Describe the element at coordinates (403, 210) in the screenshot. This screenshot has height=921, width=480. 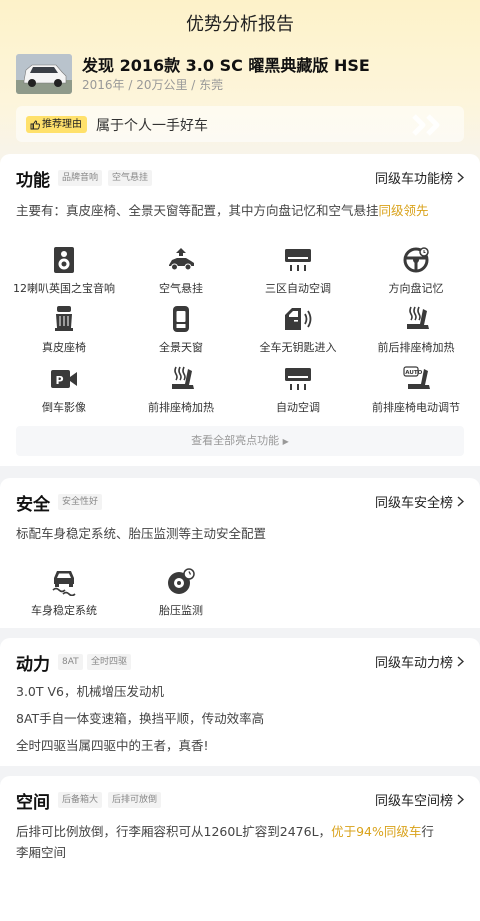
I see `text-label: 同级领先` at that location.